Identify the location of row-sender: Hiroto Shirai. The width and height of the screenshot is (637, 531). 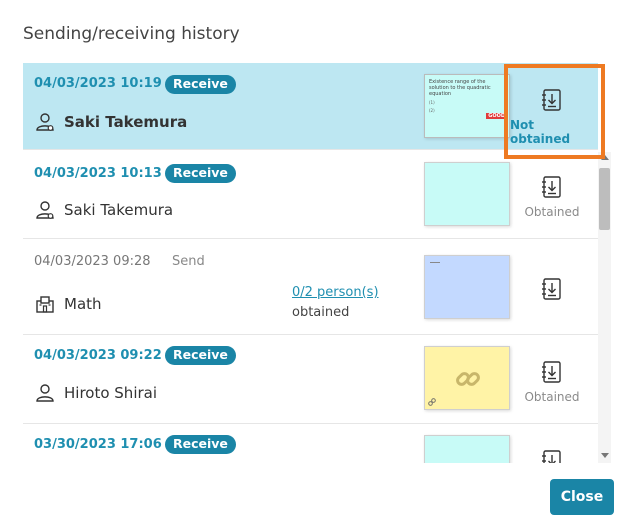
(96, 393).